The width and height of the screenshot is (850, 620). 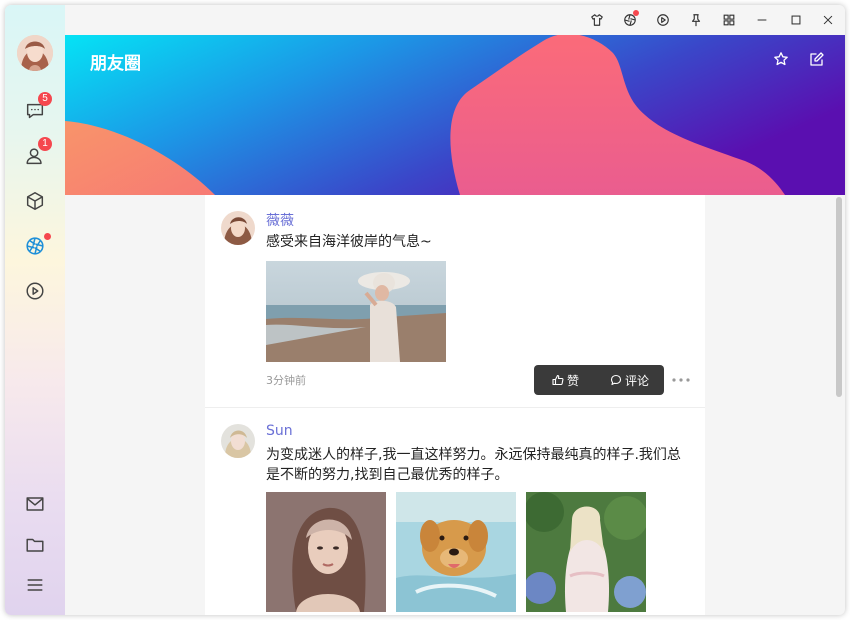 I want to click on sidebar-item-contacts: 1, so click(x=35, y=155).